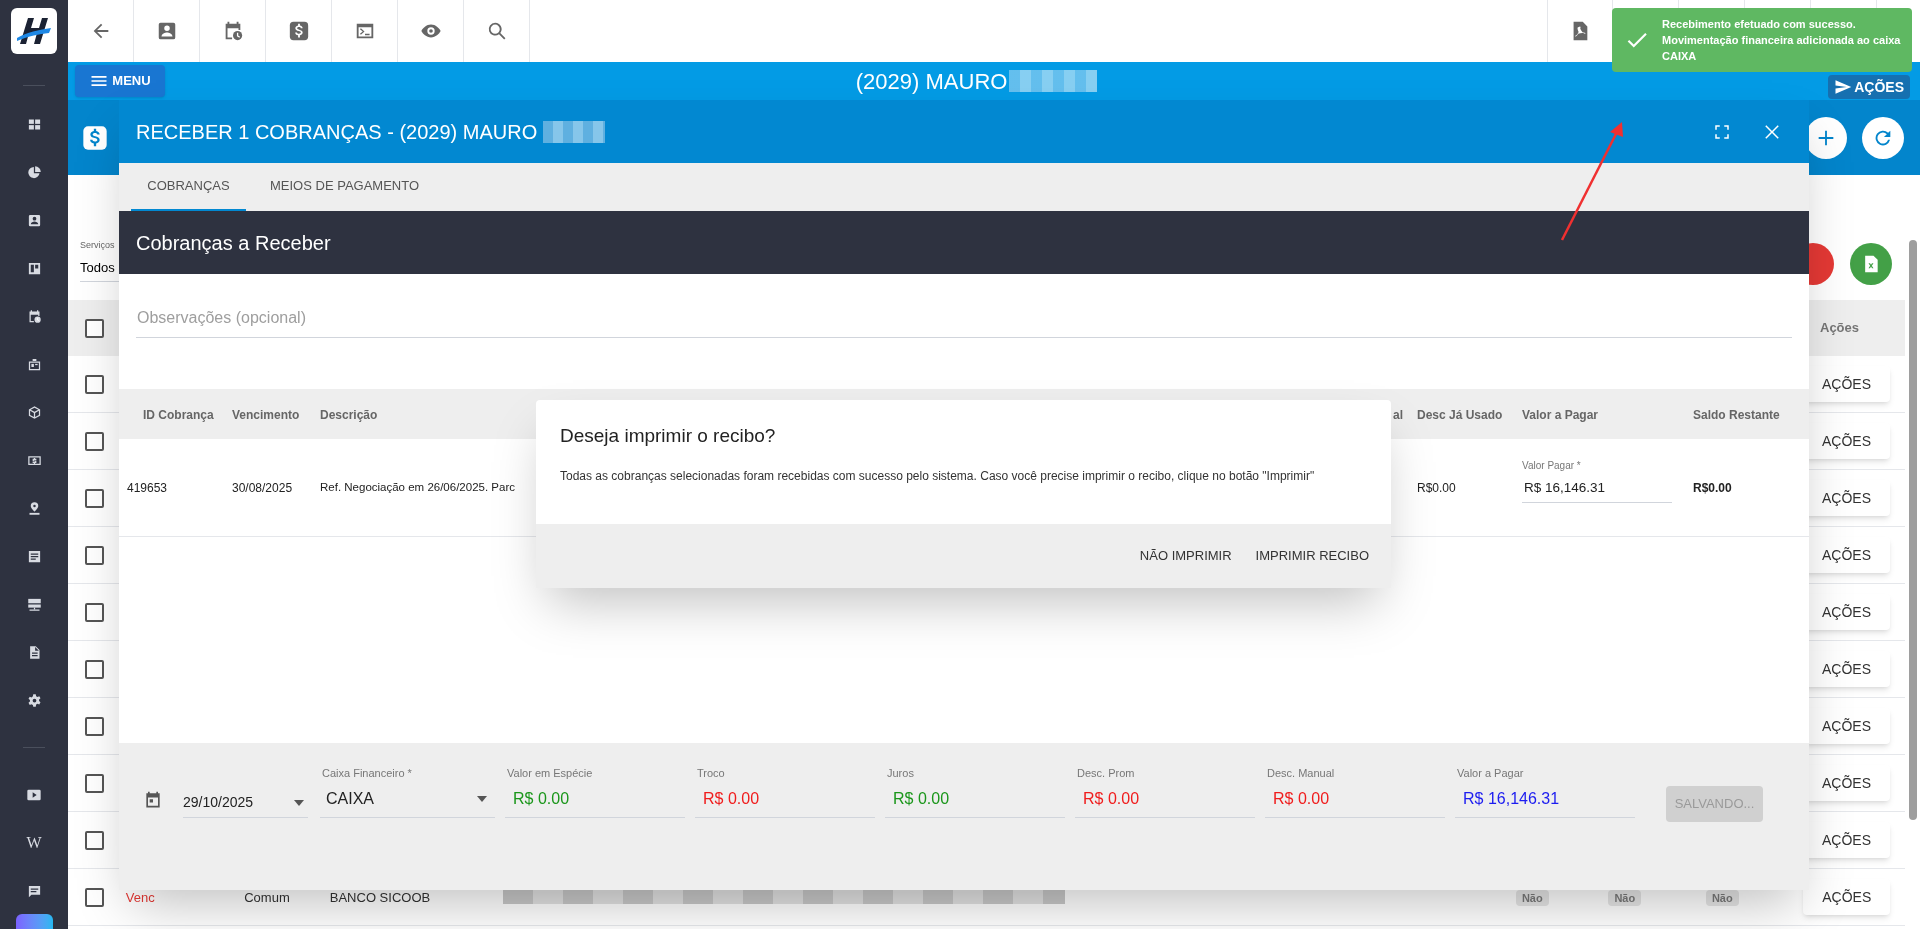 The height and width of the screenshot is (929, 1920). What do you see at coordinates (1106, 773) in the screenshot?
I see `field-label: Desc. Prom` at bounding box center [1106, 773].